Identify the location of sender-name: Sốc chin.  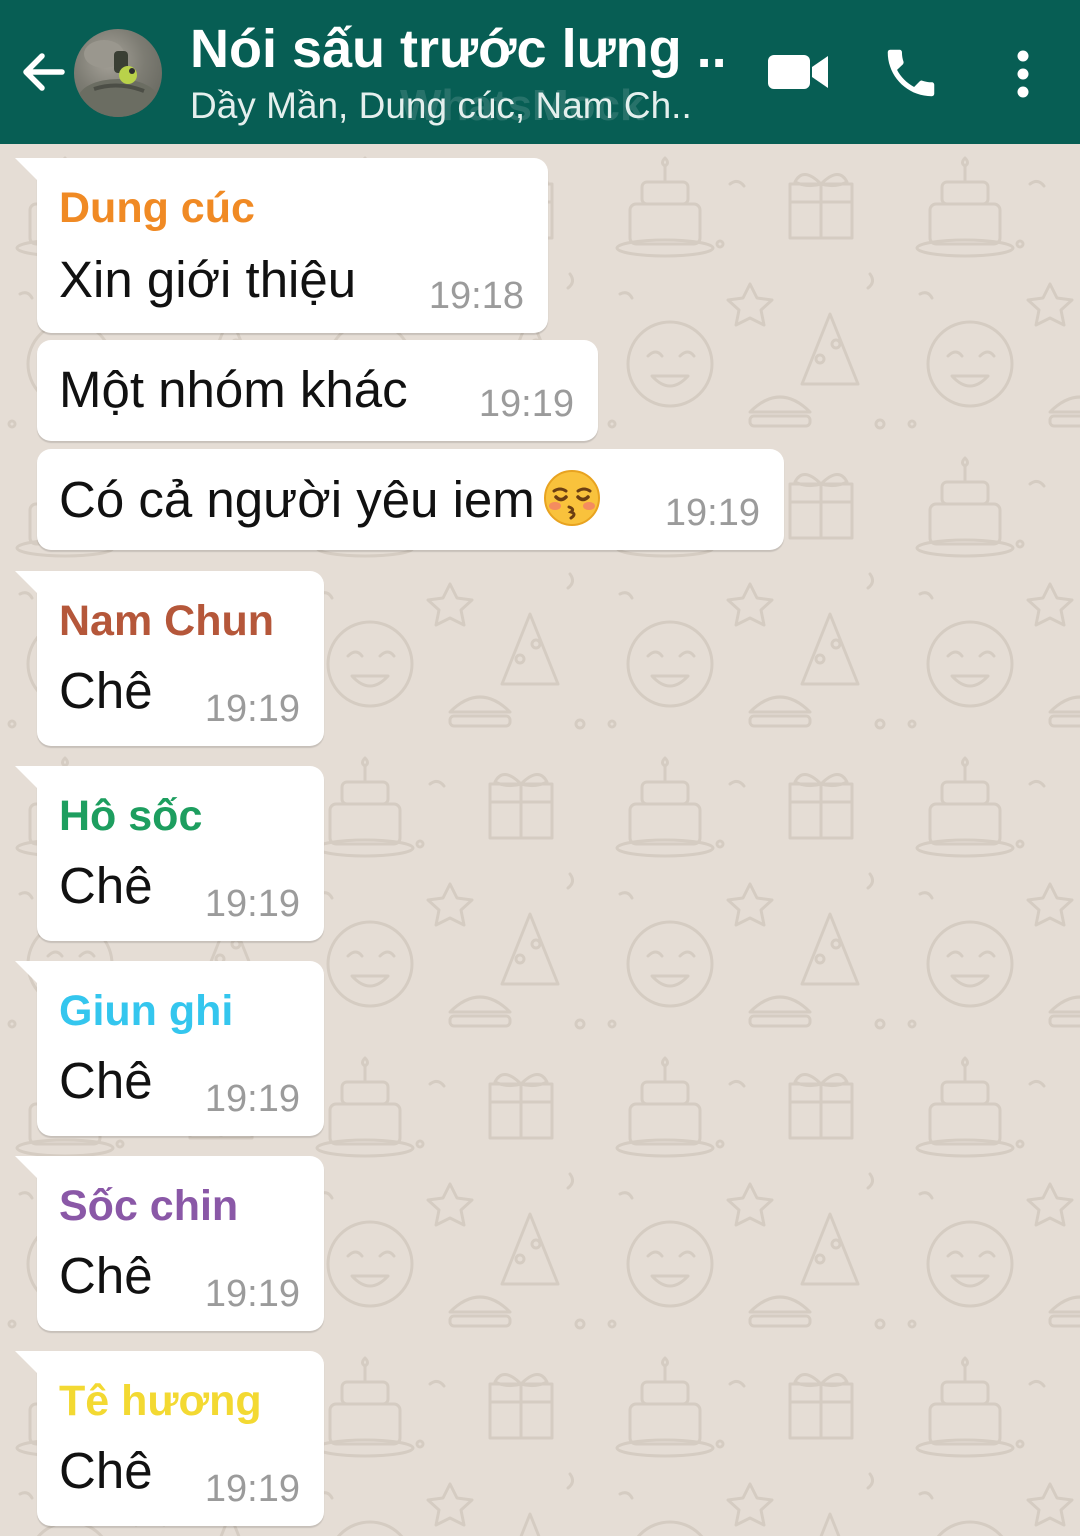
(148, 1206).